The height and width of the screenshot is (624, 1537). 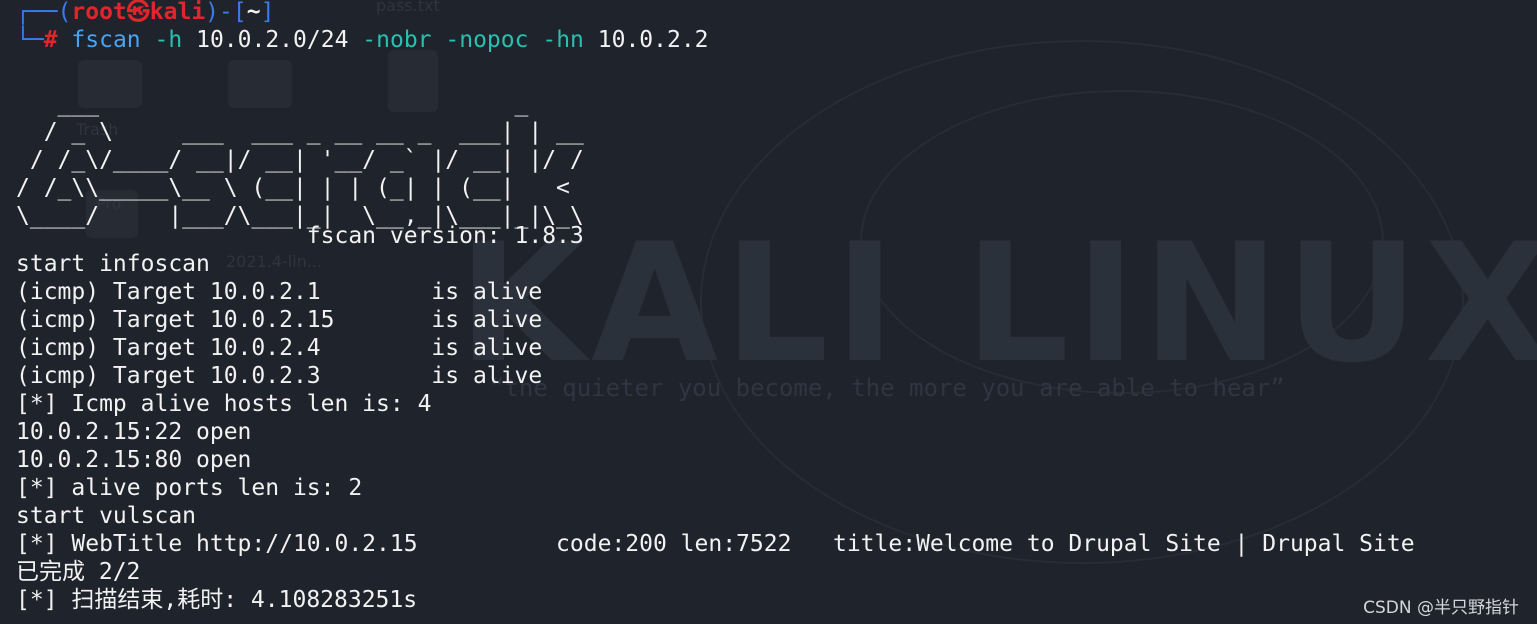 I want to click on output-line: 已完成 2/2, so click(x=78, y=572).